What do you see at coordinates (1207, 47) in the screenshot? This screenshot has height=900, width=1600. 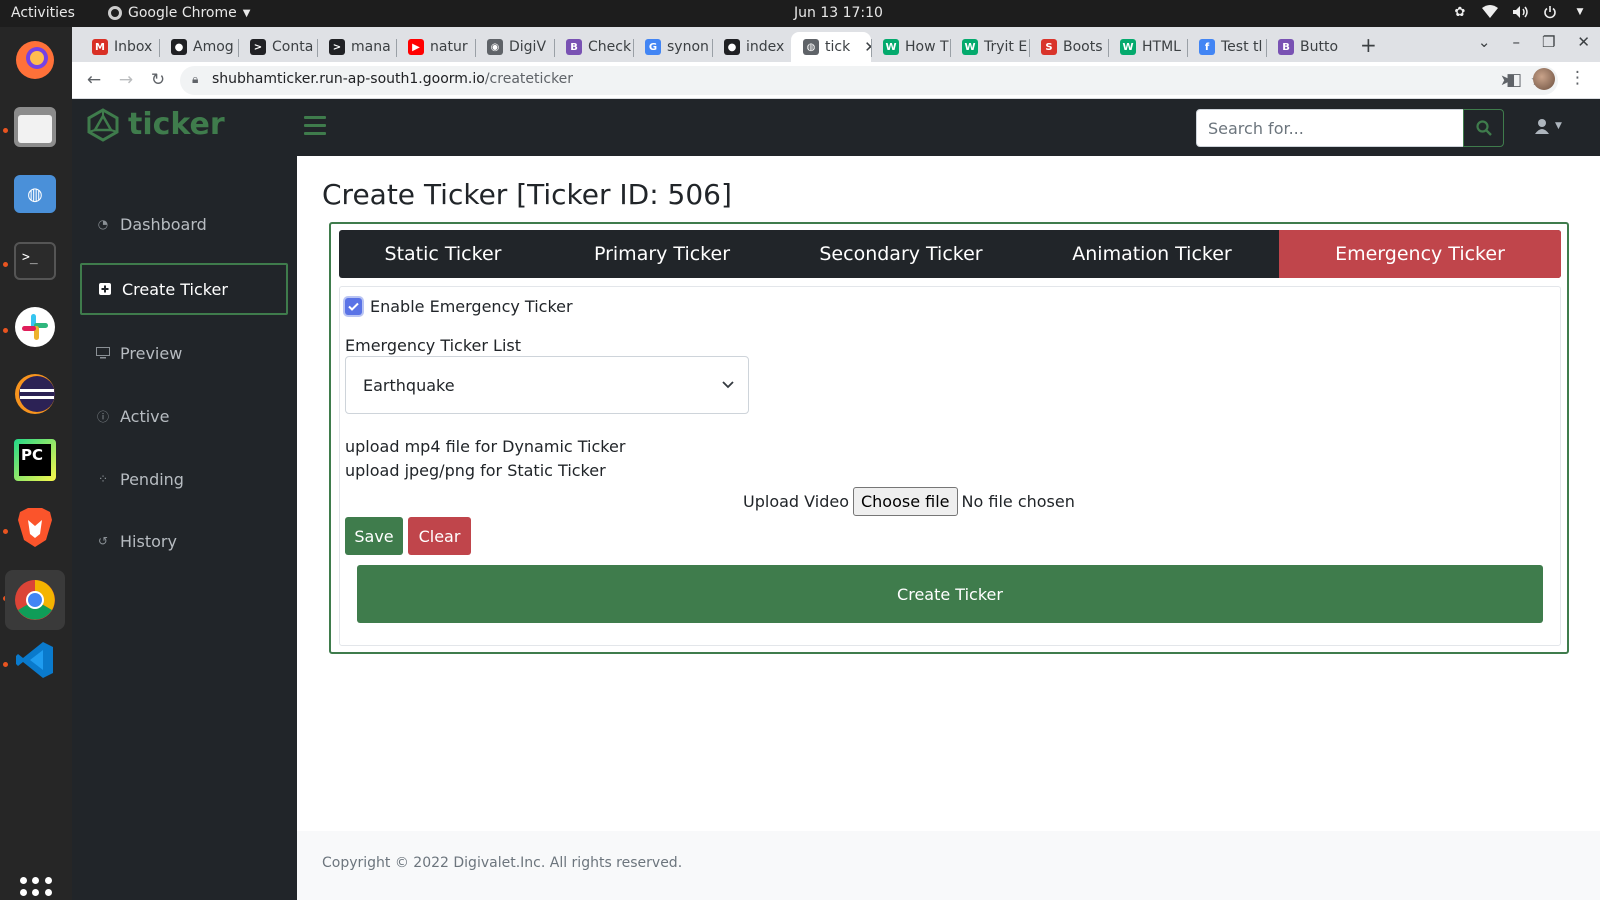 I see `f-icon: f` at bounding box center [1207, 47].